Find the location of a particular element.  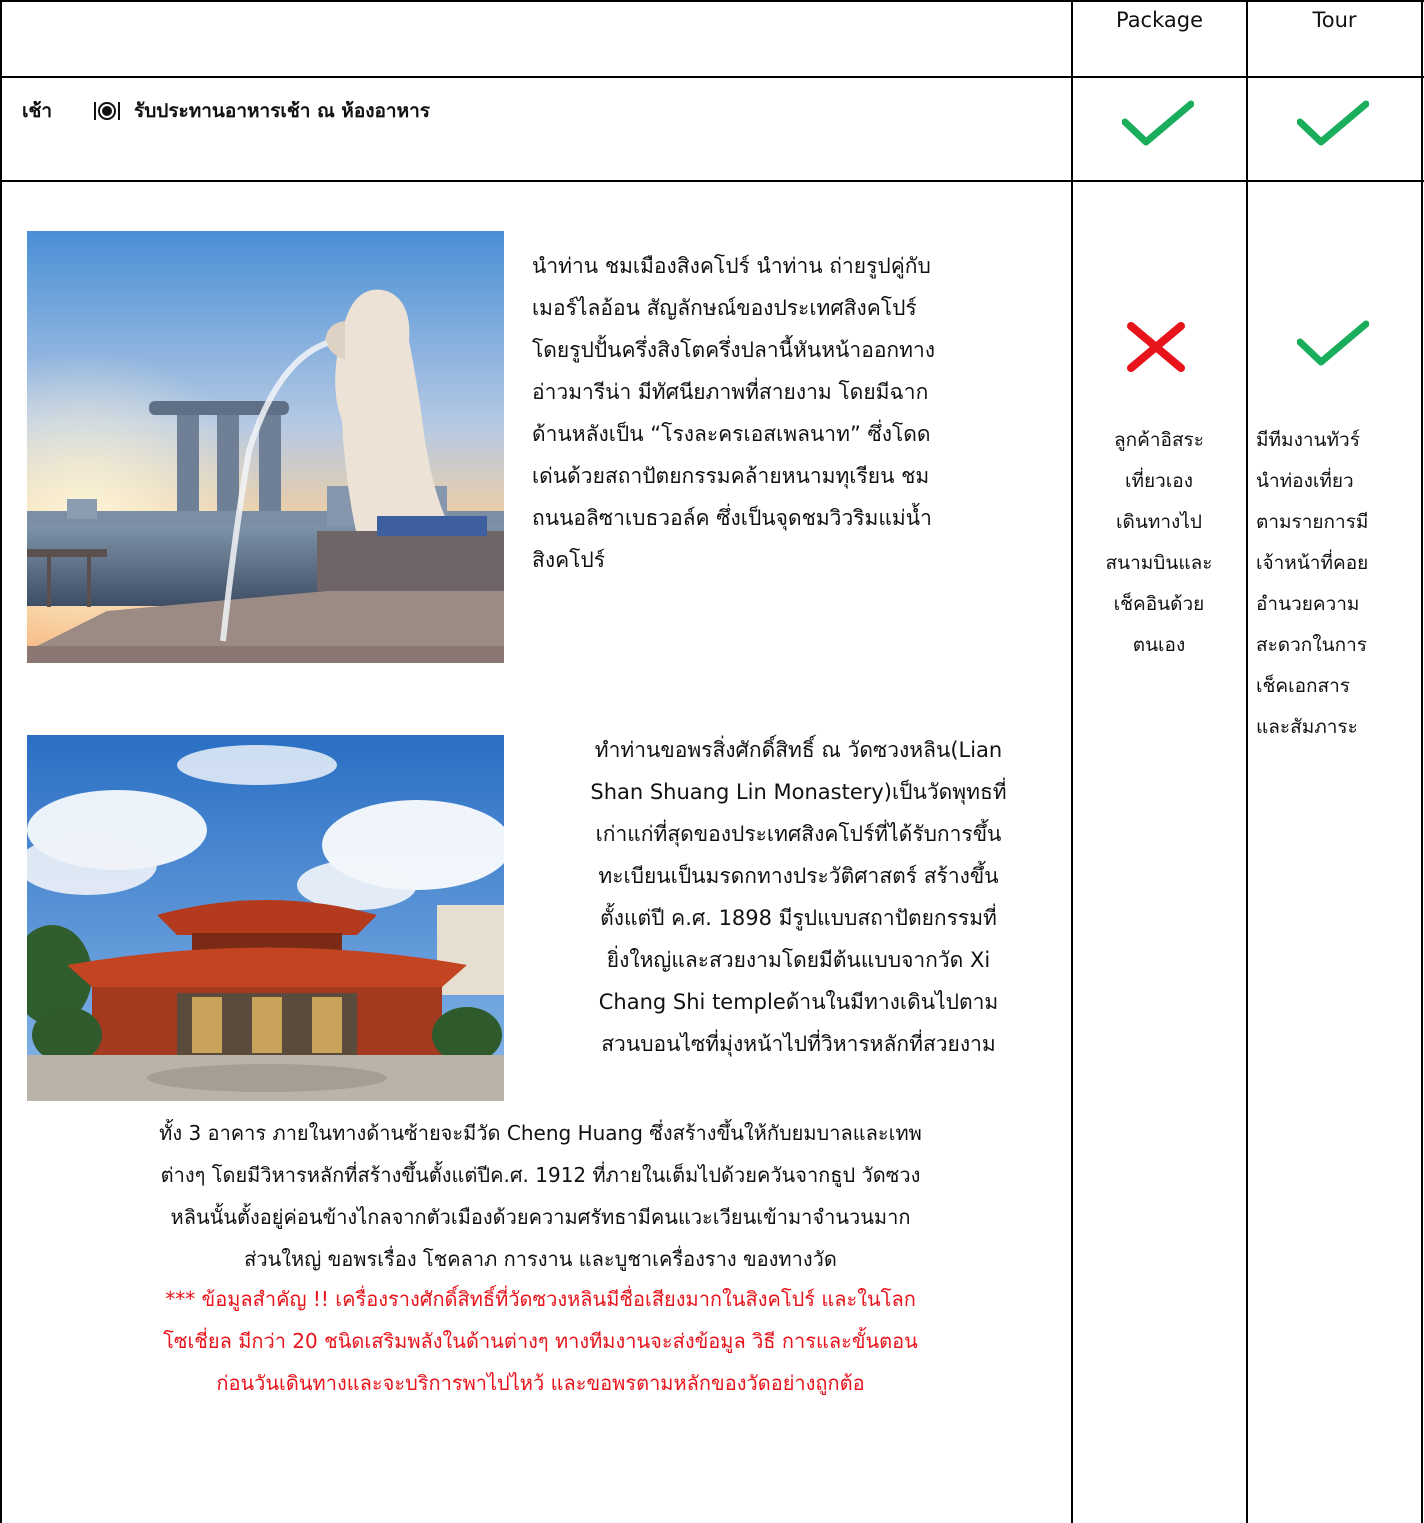

tour-col-border is located at coordinates (1247, 761).